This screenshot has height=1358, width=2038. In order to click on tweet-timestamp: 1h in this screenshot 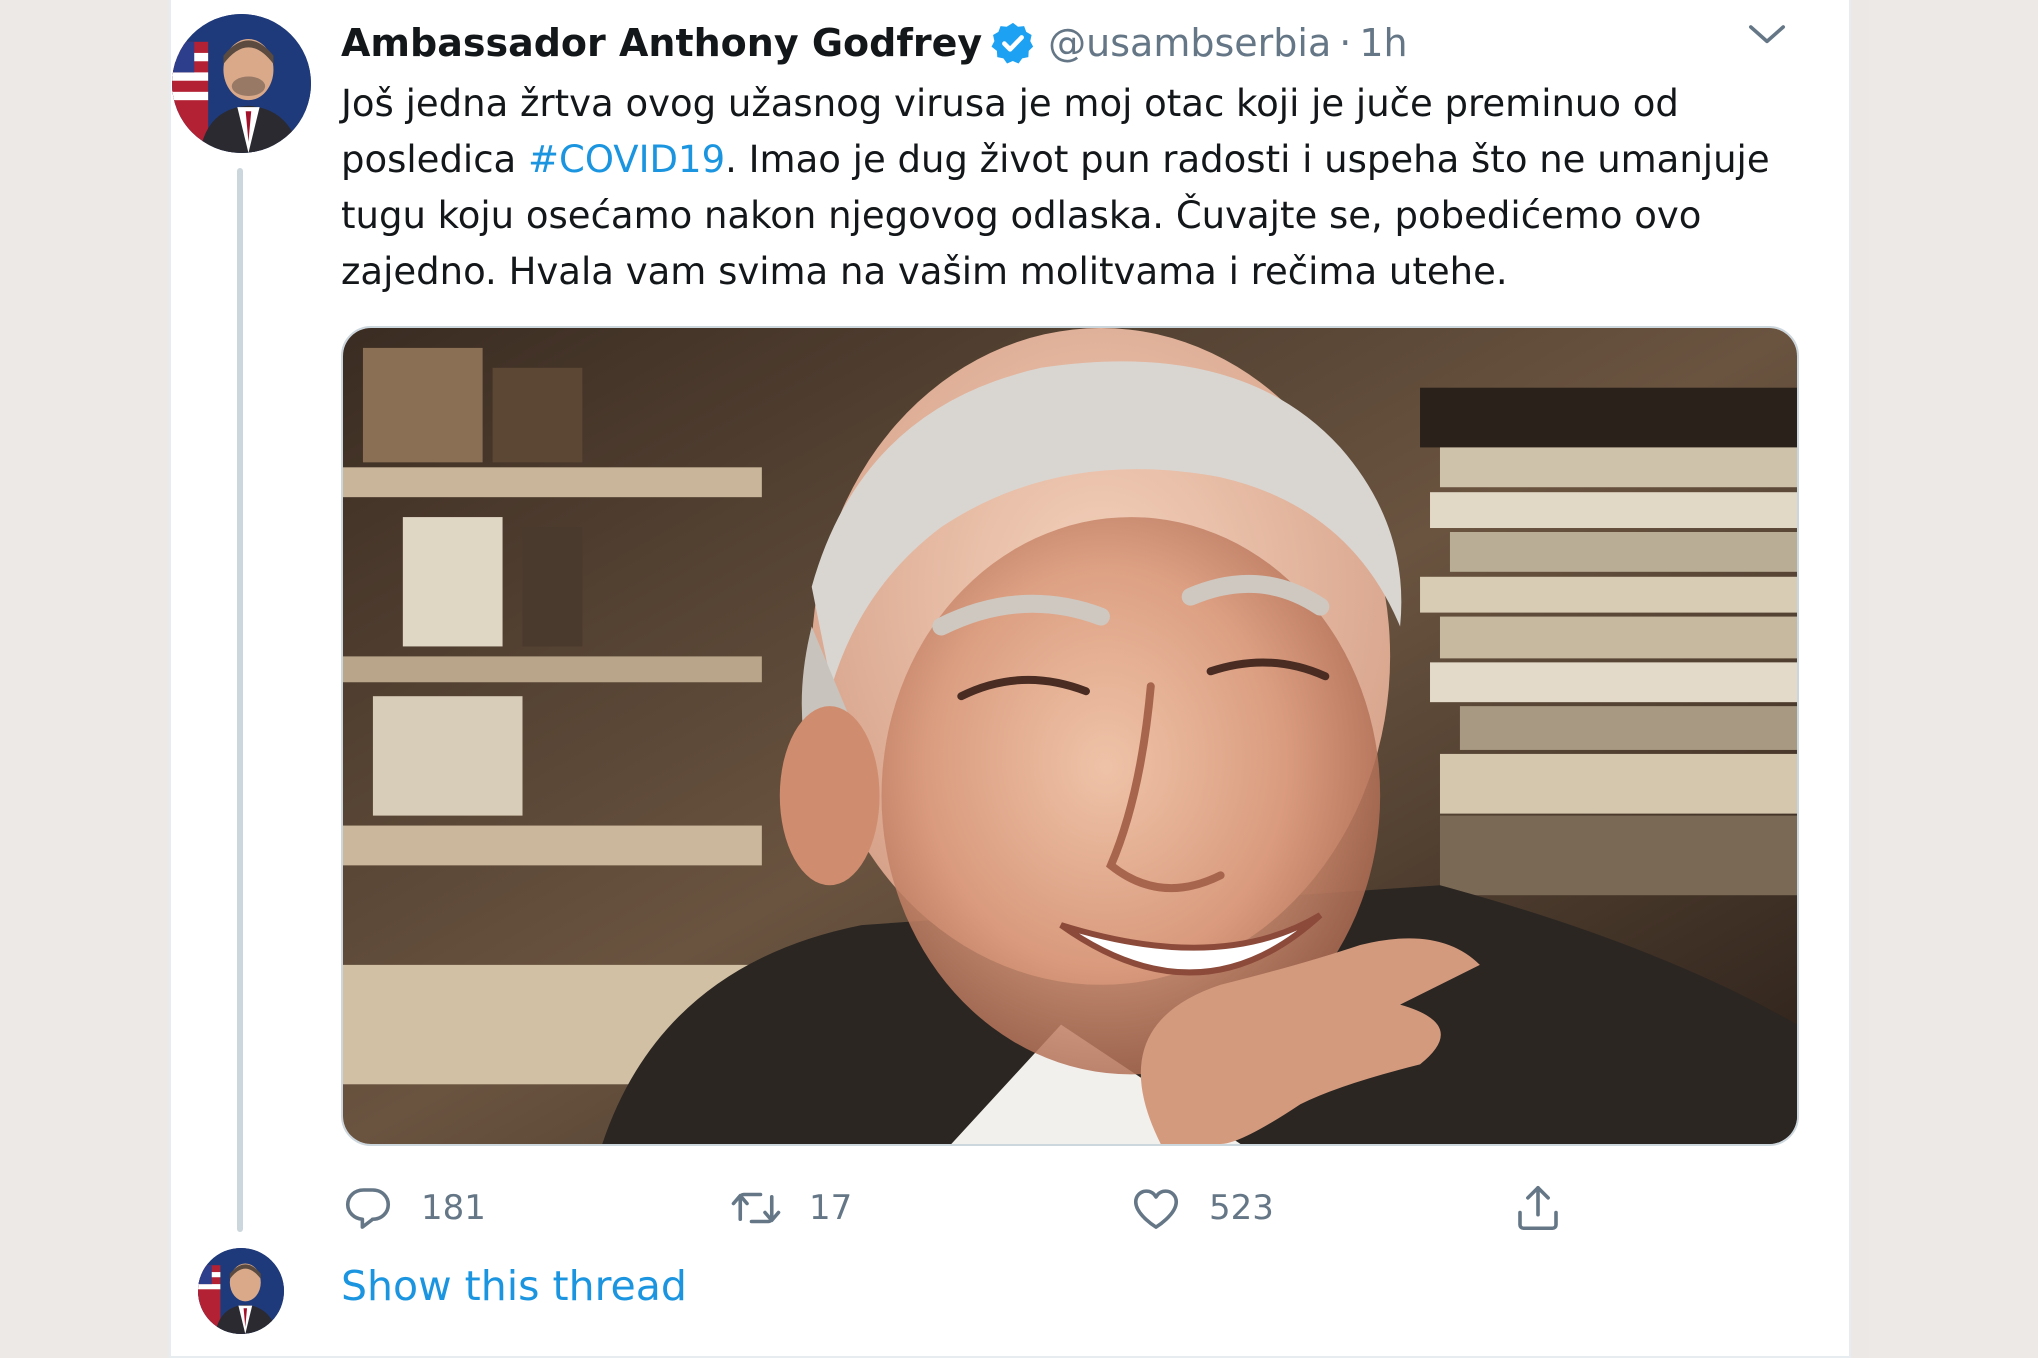, I will do `click(1383, 43)`.